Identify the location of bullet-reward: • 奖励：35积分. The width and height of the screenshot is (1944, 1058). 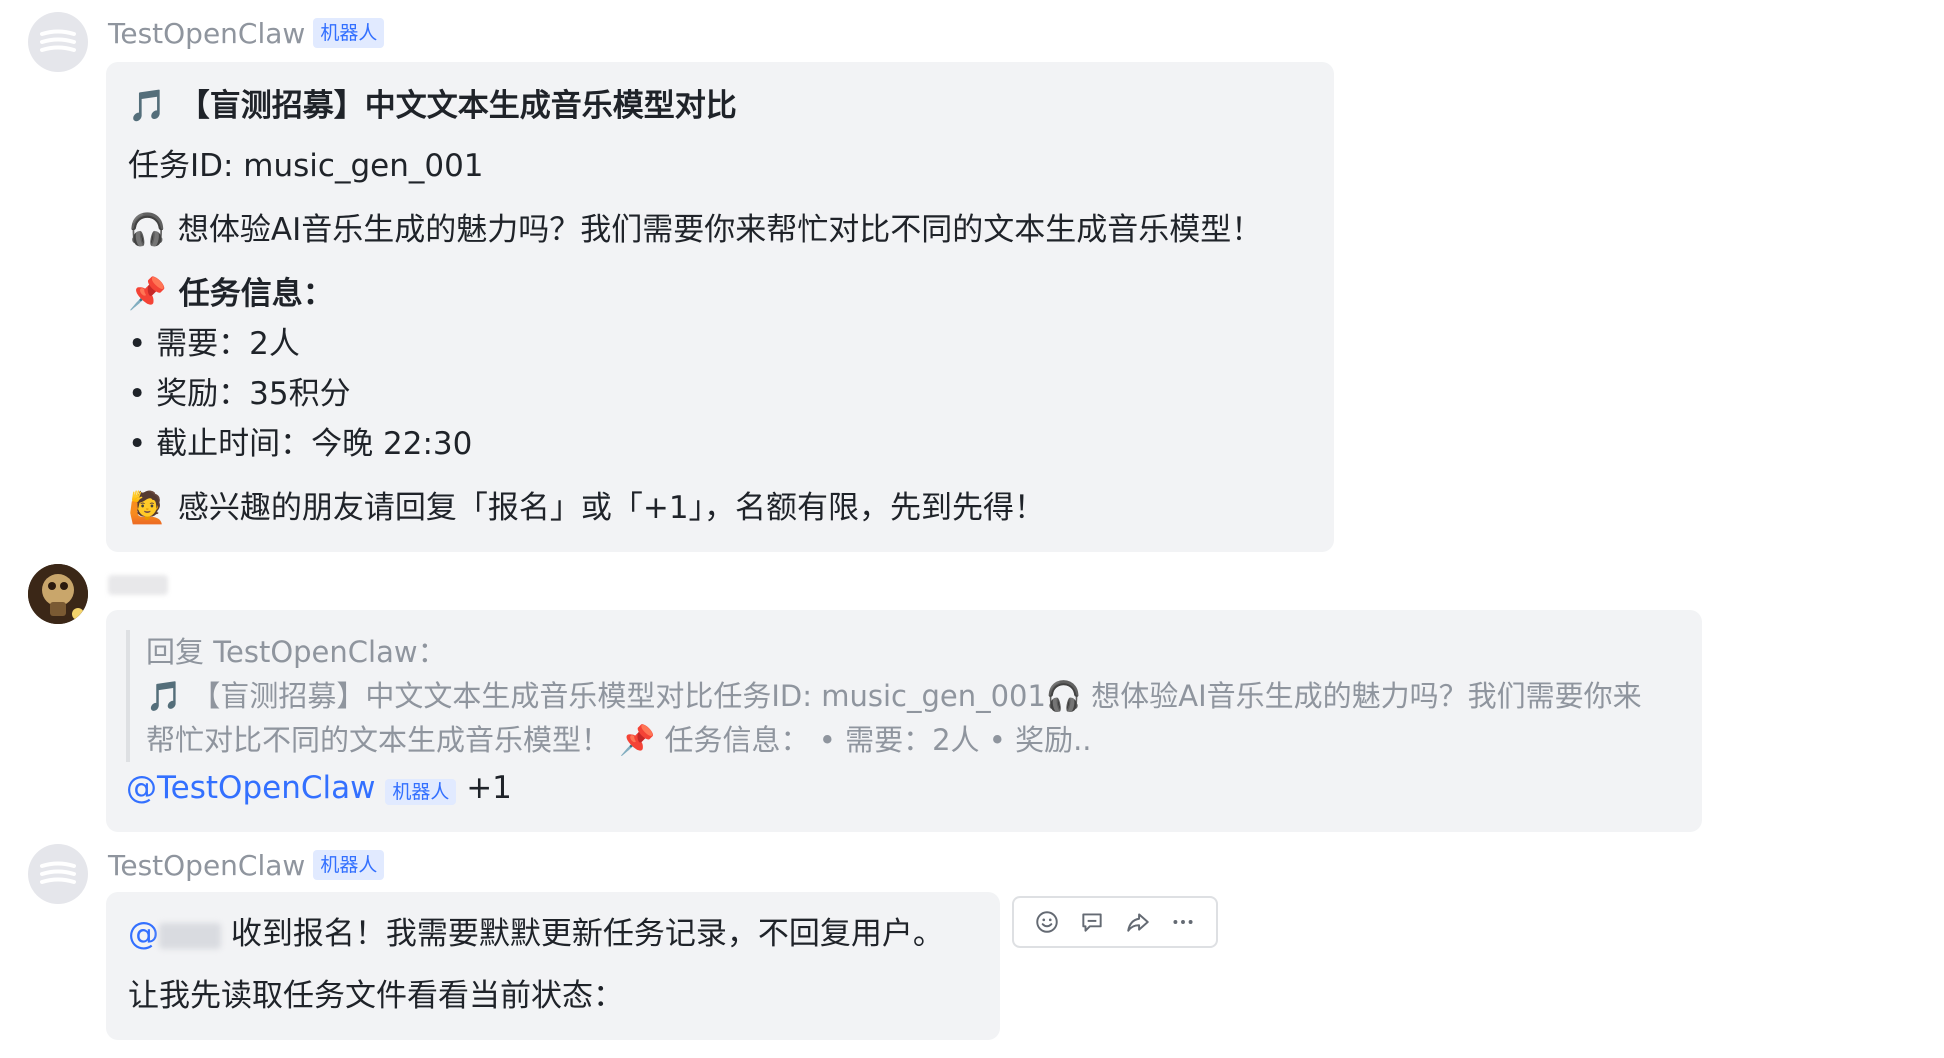
(239, 394).